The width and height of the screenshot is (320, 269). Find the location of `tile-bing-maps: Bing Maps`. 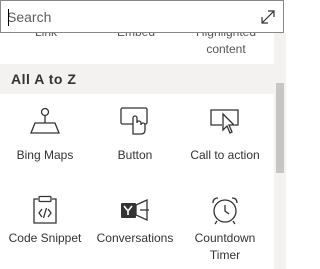

tile-bing-maps: Bing Maps is located at coordinates (45, 134).